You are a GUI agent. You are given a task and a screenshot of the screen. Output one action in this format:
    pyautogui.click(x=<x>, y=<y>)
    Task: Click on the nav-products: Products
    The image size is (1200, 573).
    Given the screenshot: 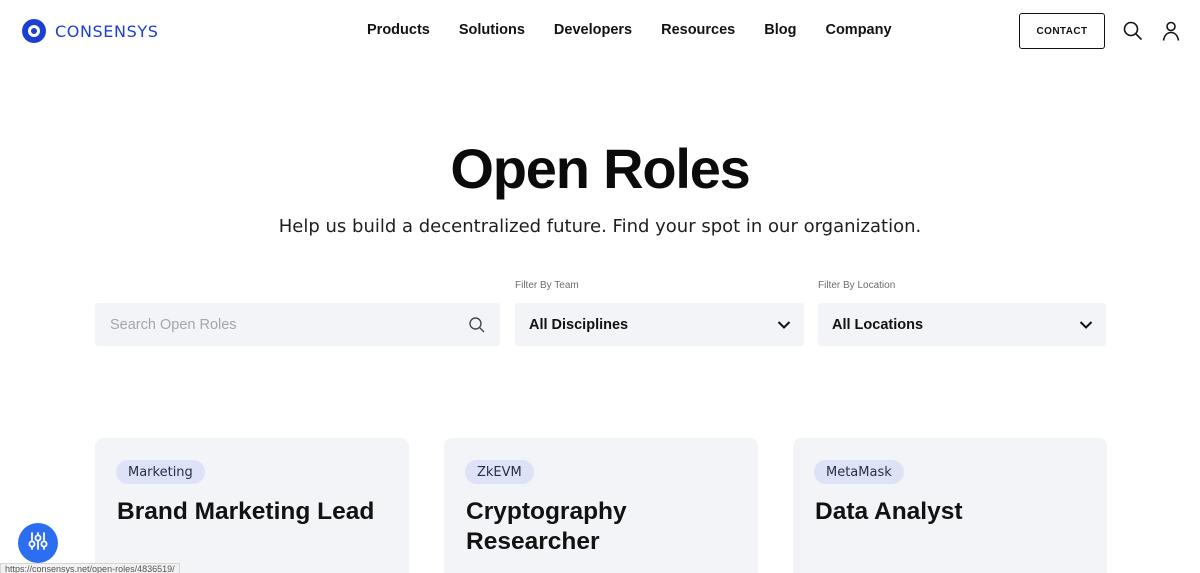 What is the action you would take?
    pyautogui.click(x=398, y=30)
    